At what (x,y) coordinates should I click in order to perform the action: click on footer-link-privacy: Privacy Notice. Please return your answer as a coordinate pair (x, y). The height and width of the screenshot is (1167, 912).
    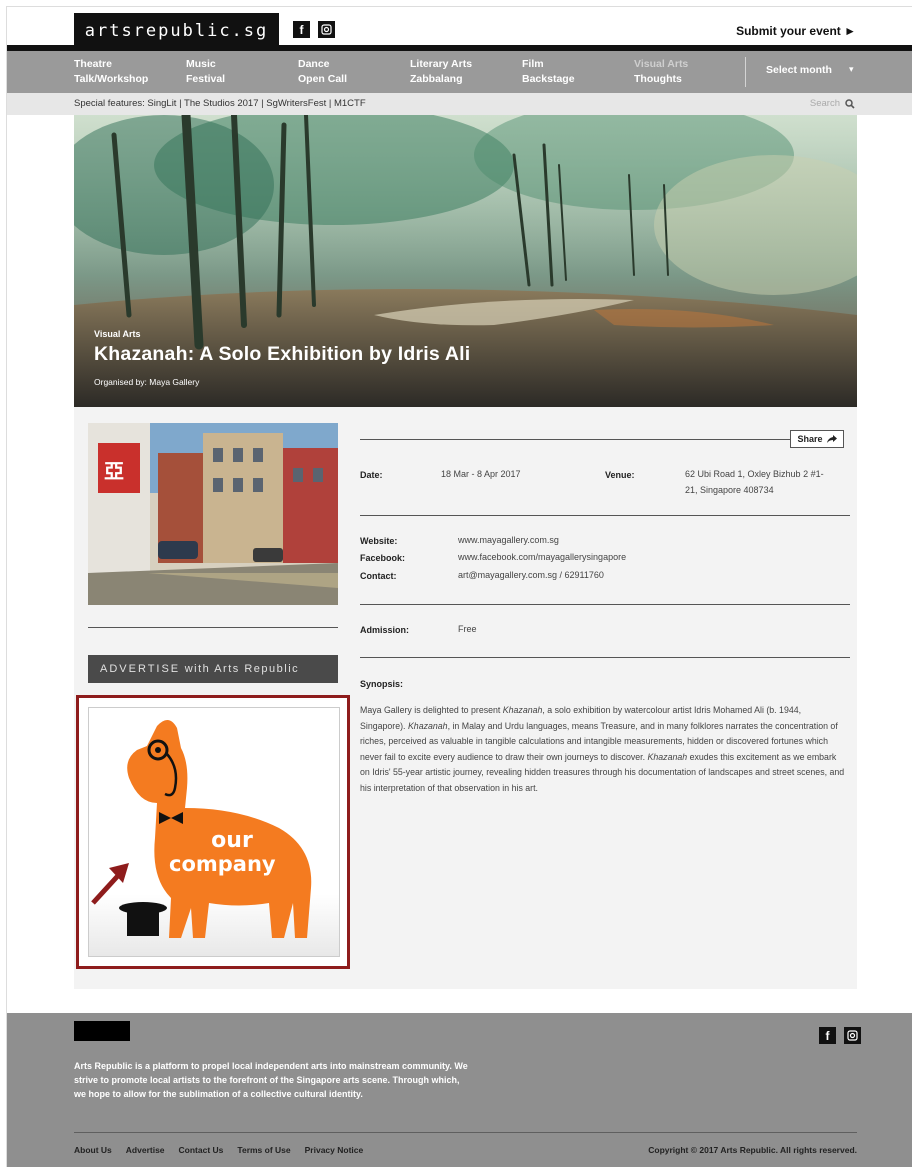
    Looking at the image, I should click on (334, 1150).